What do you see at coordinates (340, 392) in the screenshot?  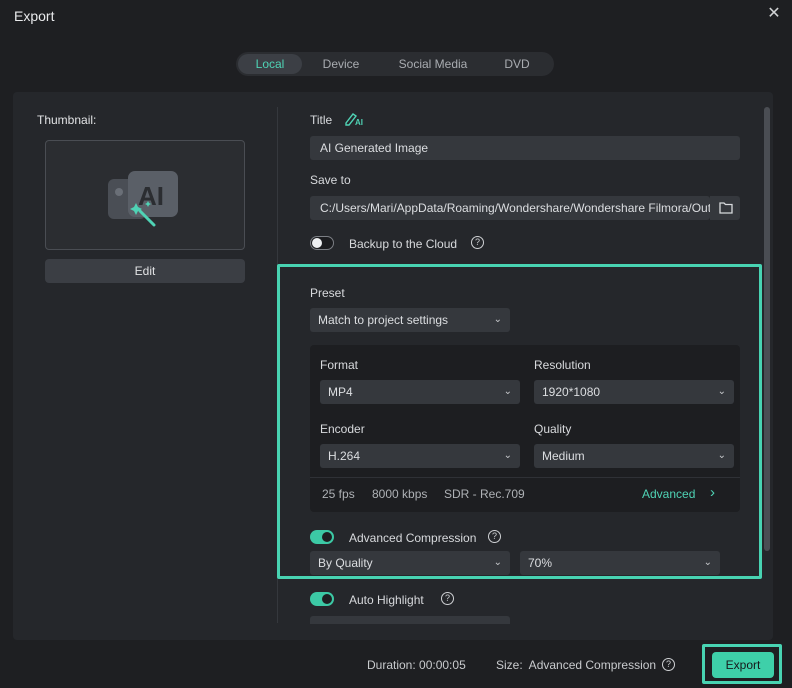 I see `format-value: MP4` at bounding box center [340, 392].